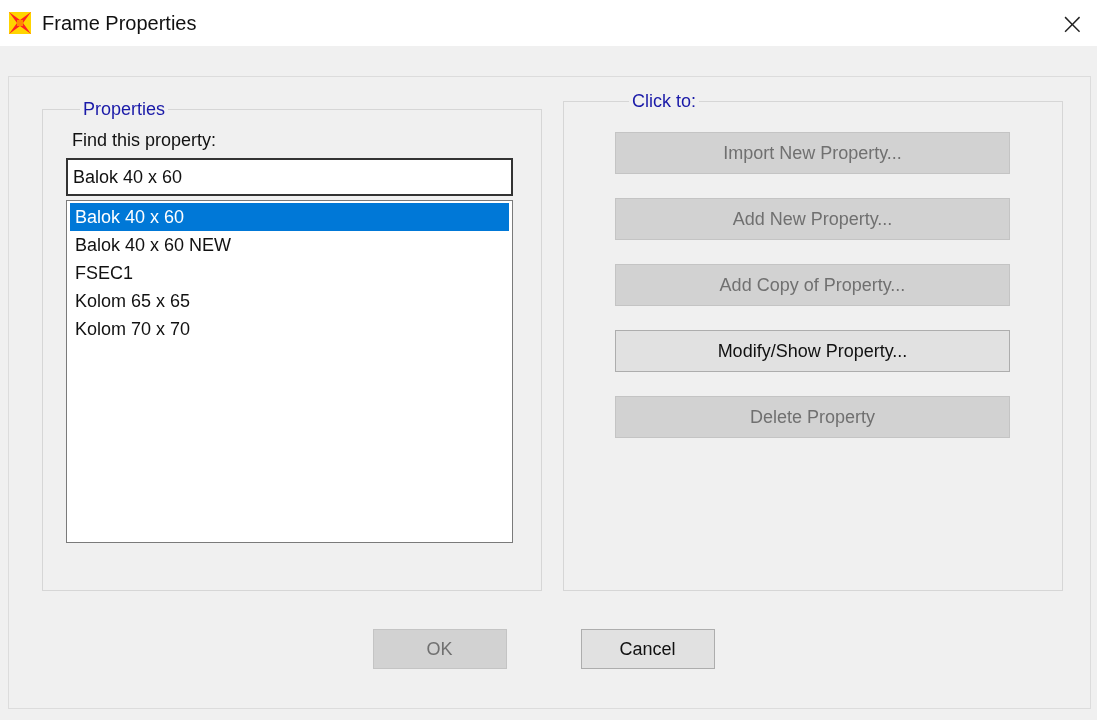 Image resolution: width=1097 pixels, height=720 pixels. What do you see at coordinates (1072, 23) in the screenshot?
I see `close-button: ×` at bounding box center [1072, 23].